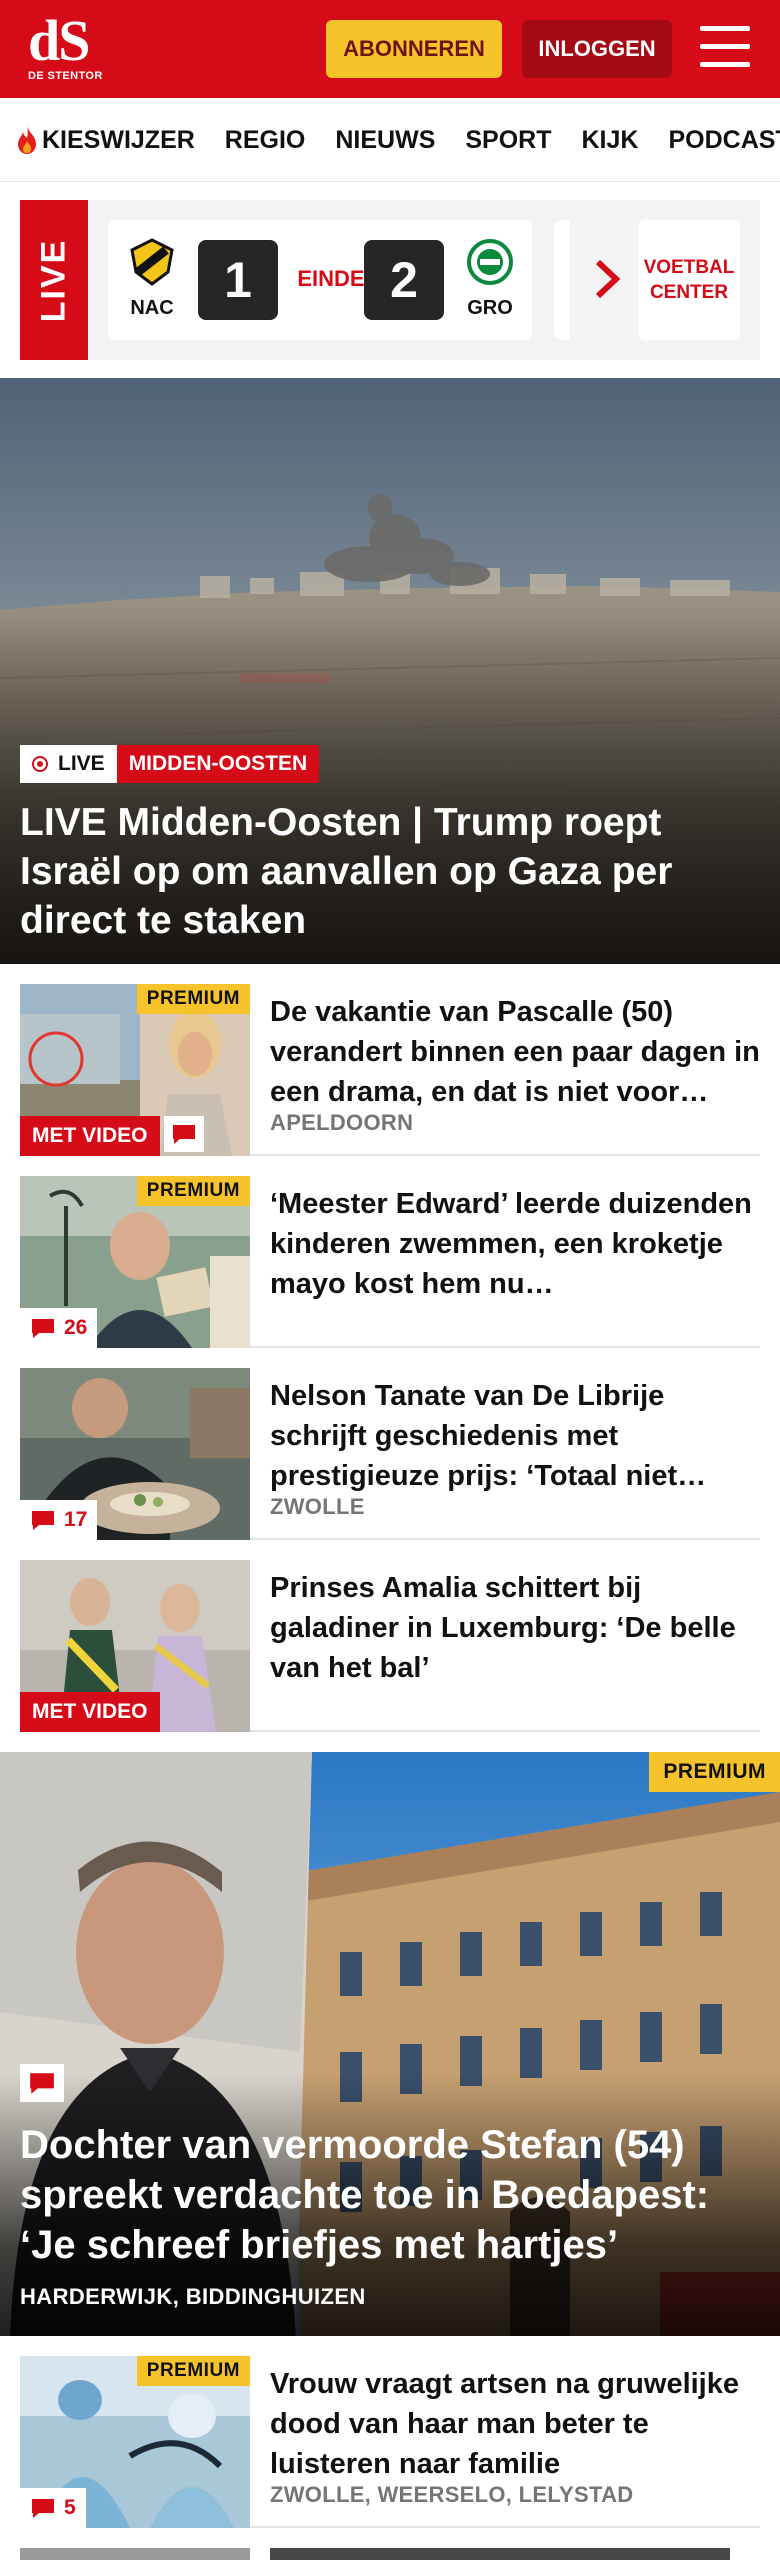 Image resolution: width=780 pixels, height=2560 pixels. I want to click on match-status: EINDE, so click(331, 278).